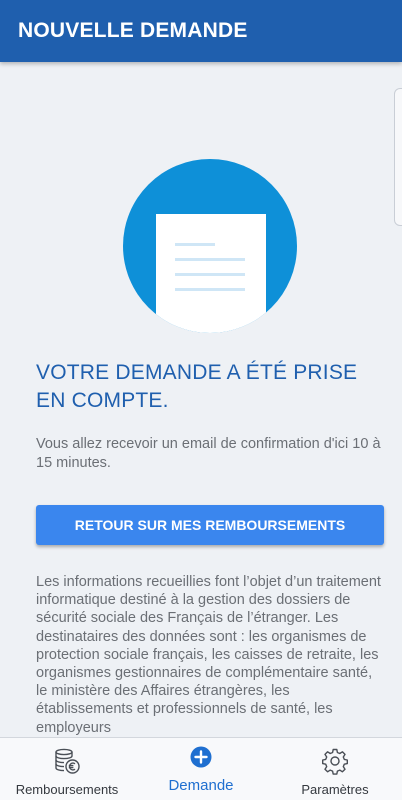  I want to click on nav-item-demande: Demande, so click(201, 769).